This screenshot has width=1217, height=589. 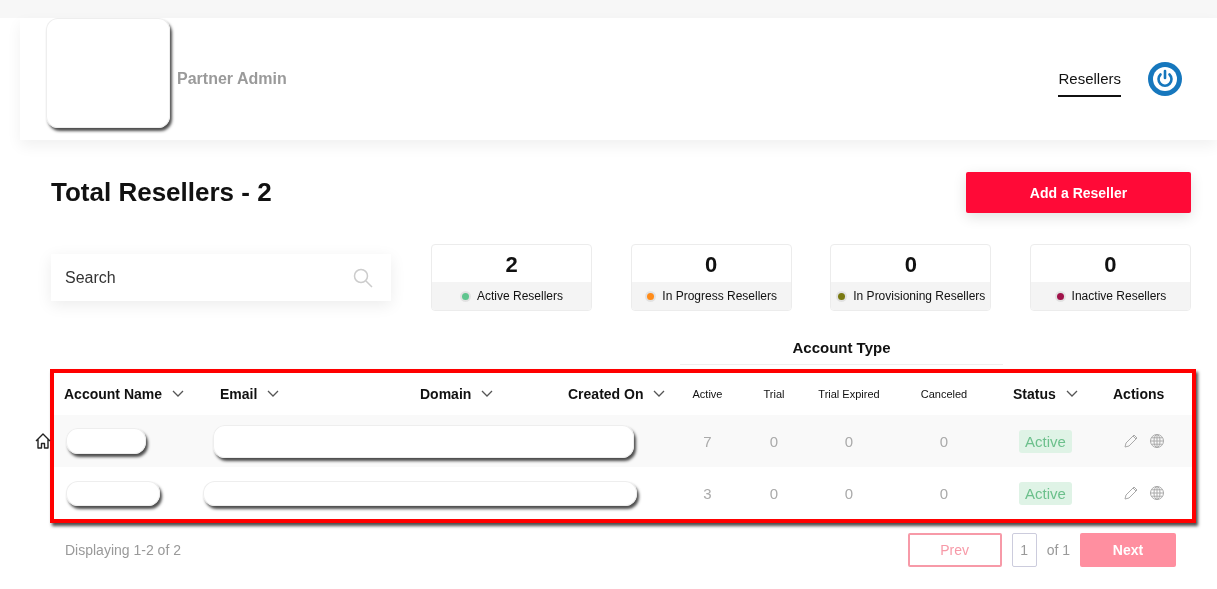 What do you see at coordinates (250, 394) in the screenshot?
I see `column-header: Email` at bounding box center [250, 394].